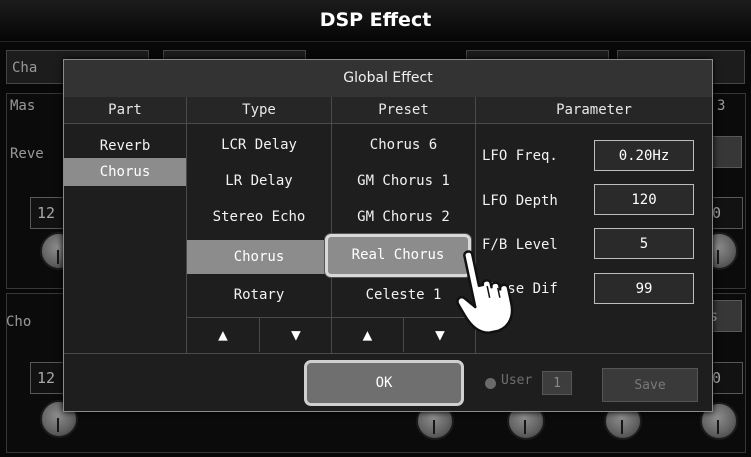  I want to click on type-item: LCR Delay, so click(259, 145).